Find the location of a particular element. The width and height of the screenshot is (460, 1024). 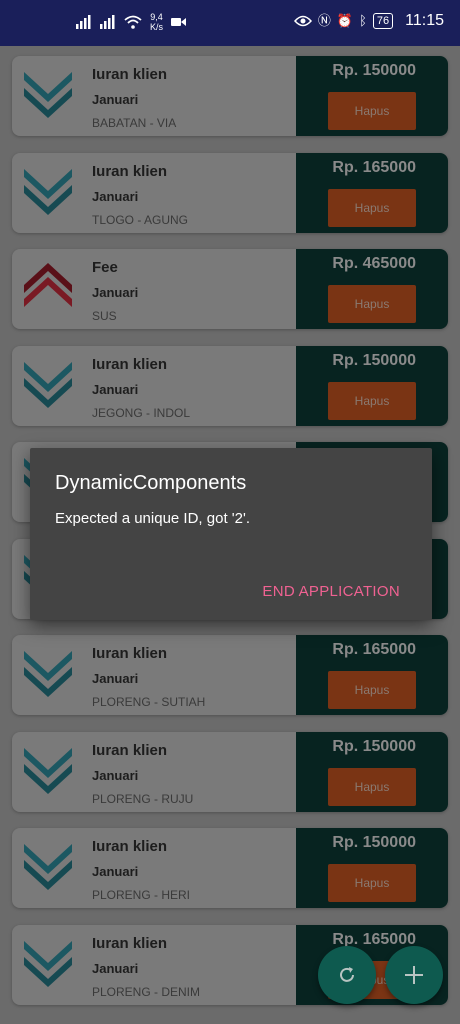

plus-icon is located at coordinates (414, 975).